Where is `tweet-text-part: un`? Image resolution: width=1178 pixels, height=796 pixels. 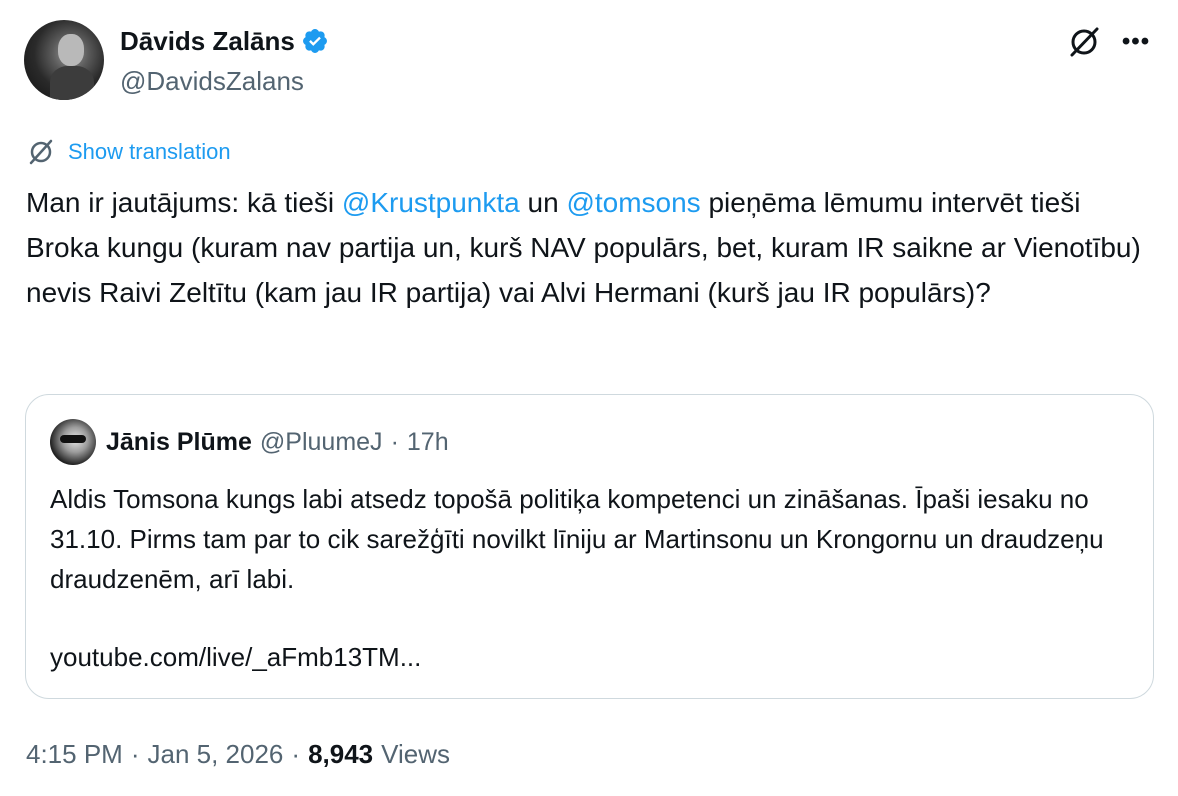 tweet-text-part: un is located at coordinates (543, 202).